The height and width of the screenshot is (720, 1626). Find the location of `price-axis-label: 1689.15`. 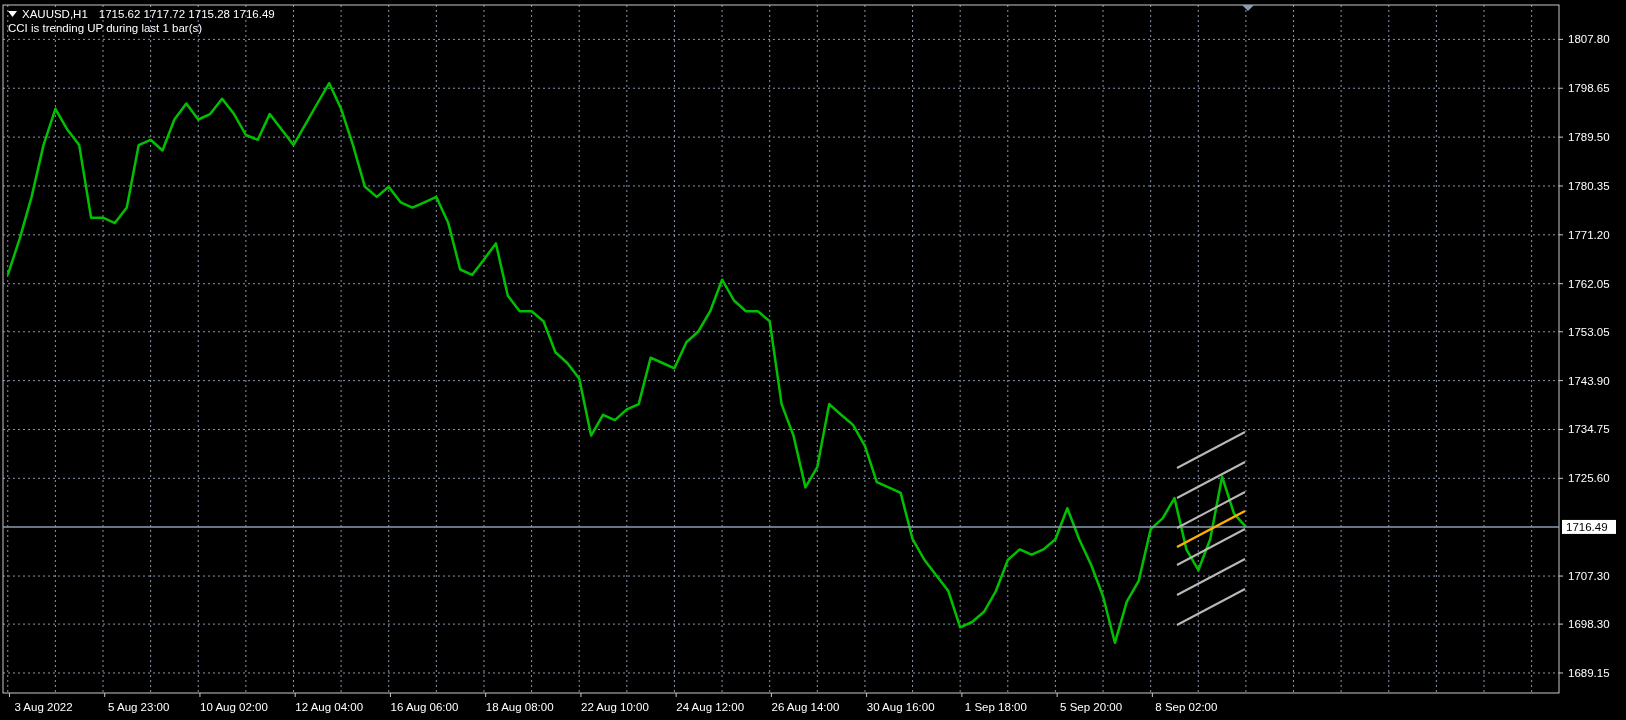

price-axis-label: 1689.15 is located at coordinates (1589, 673).